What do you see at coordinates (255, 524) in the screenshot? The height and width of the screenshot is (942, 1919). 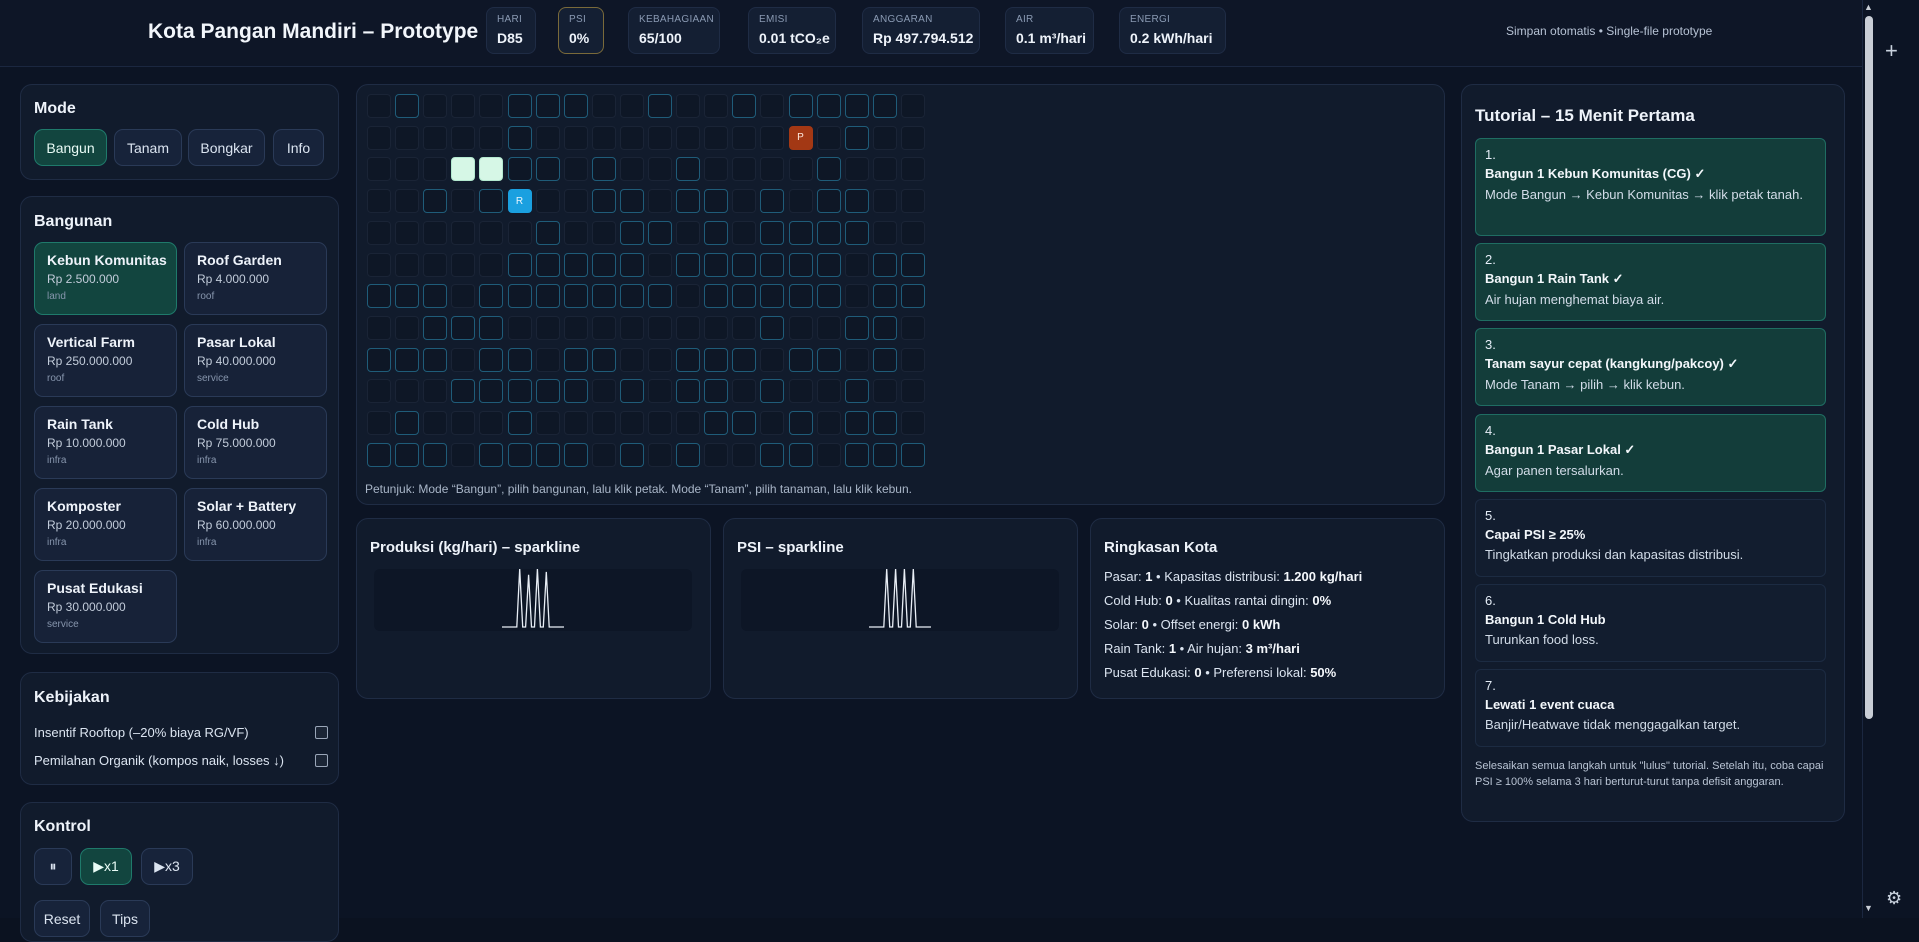 I see `building-card-solar-battery: Solar + Battery Rp 60.000.000 infra` at bounding box center [255, 524].